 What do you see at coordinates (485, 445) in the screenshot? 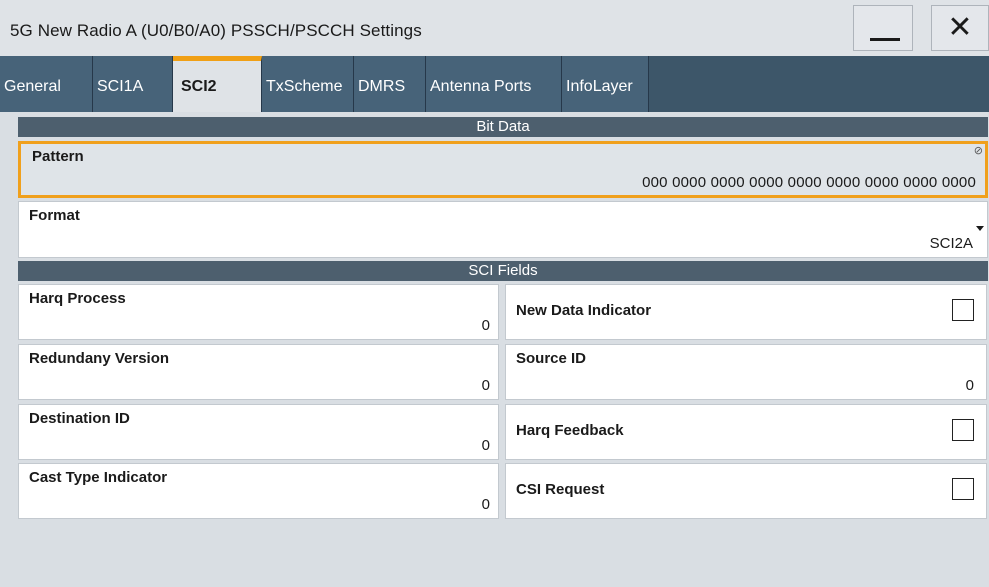
I see `destination-id-value: 0` at bounding box center [485, 445].